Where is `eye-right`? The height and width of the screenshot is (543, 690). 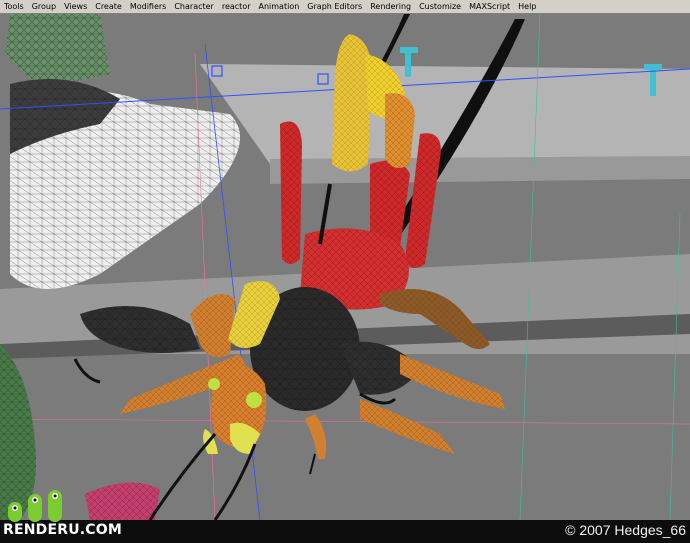
eye-right is located at coordinates (254, 400).